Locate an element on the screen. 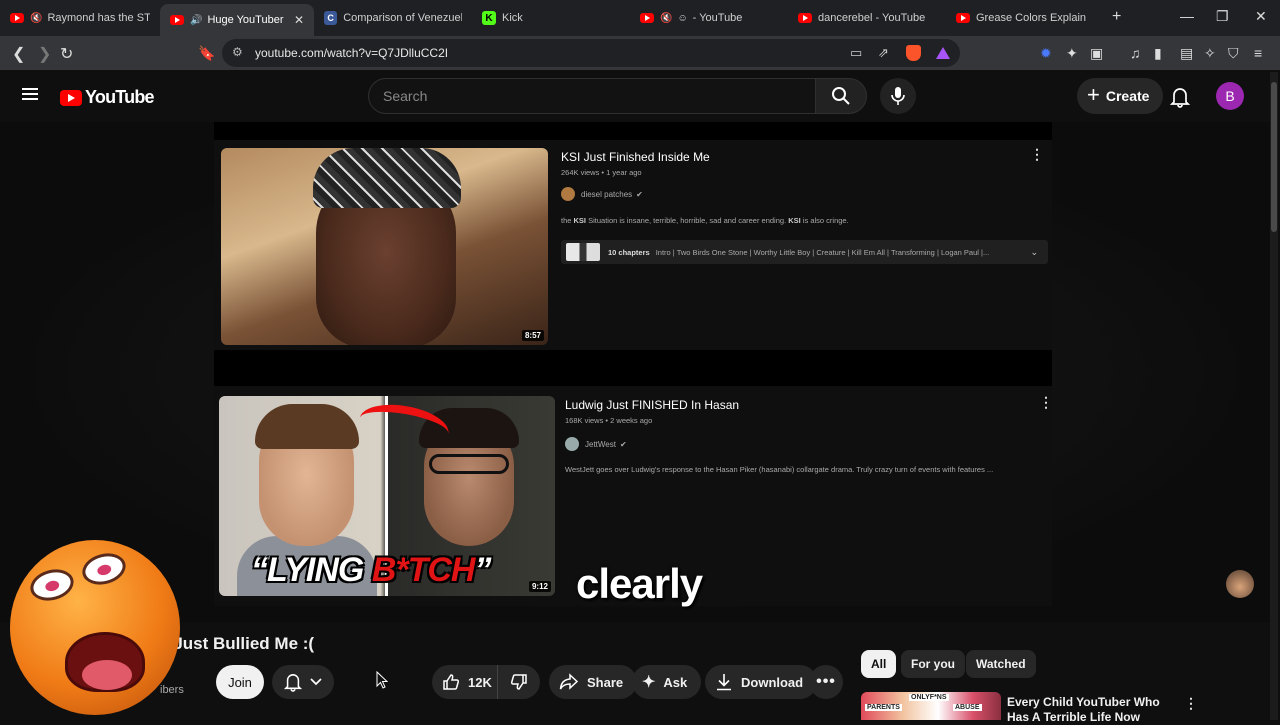 The image size is (1280, 725). result-meta: 168K views • 2 weeks ago is located at coordinates (609, 420).